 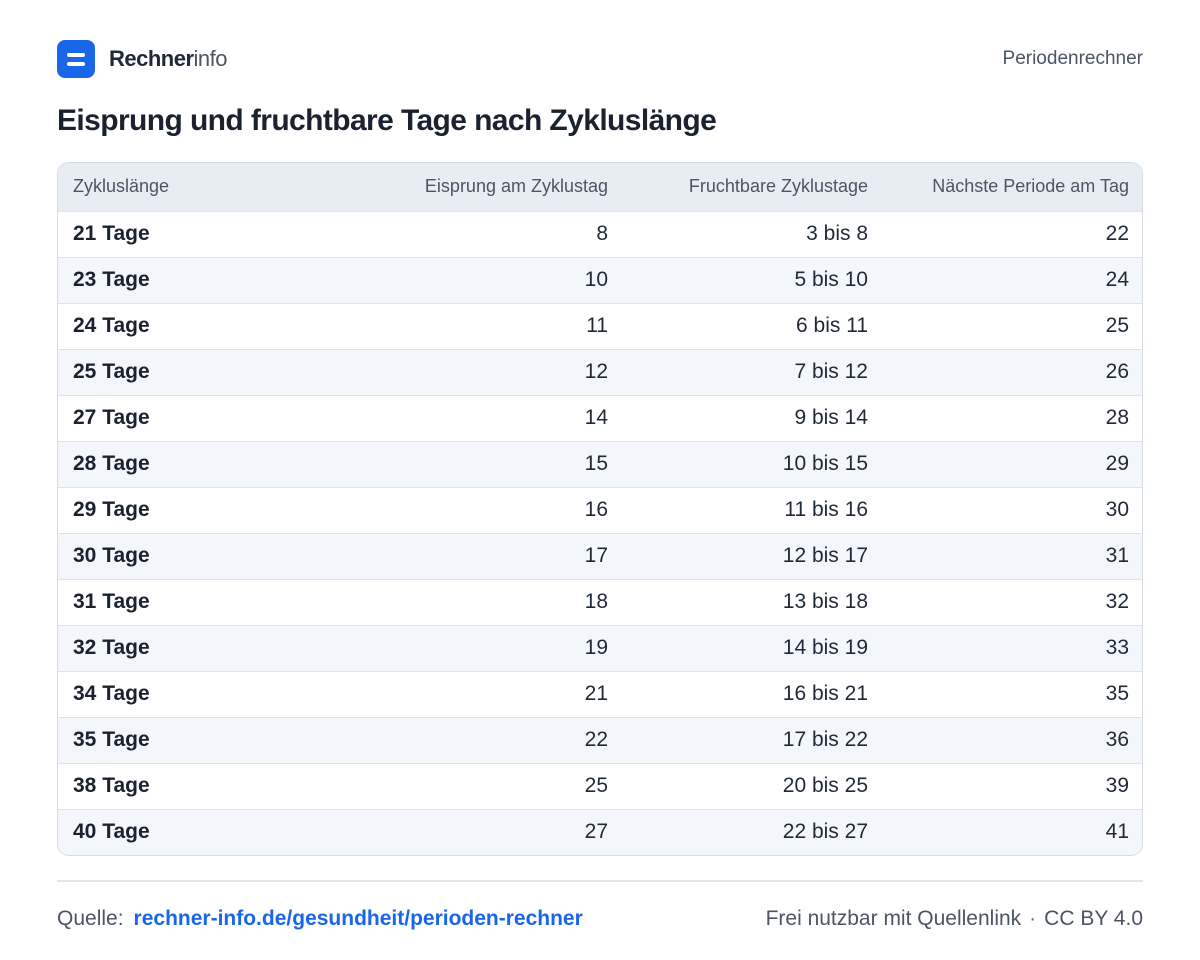 I want to click on cell-next-period: 32, so click(x=1117, y=601).